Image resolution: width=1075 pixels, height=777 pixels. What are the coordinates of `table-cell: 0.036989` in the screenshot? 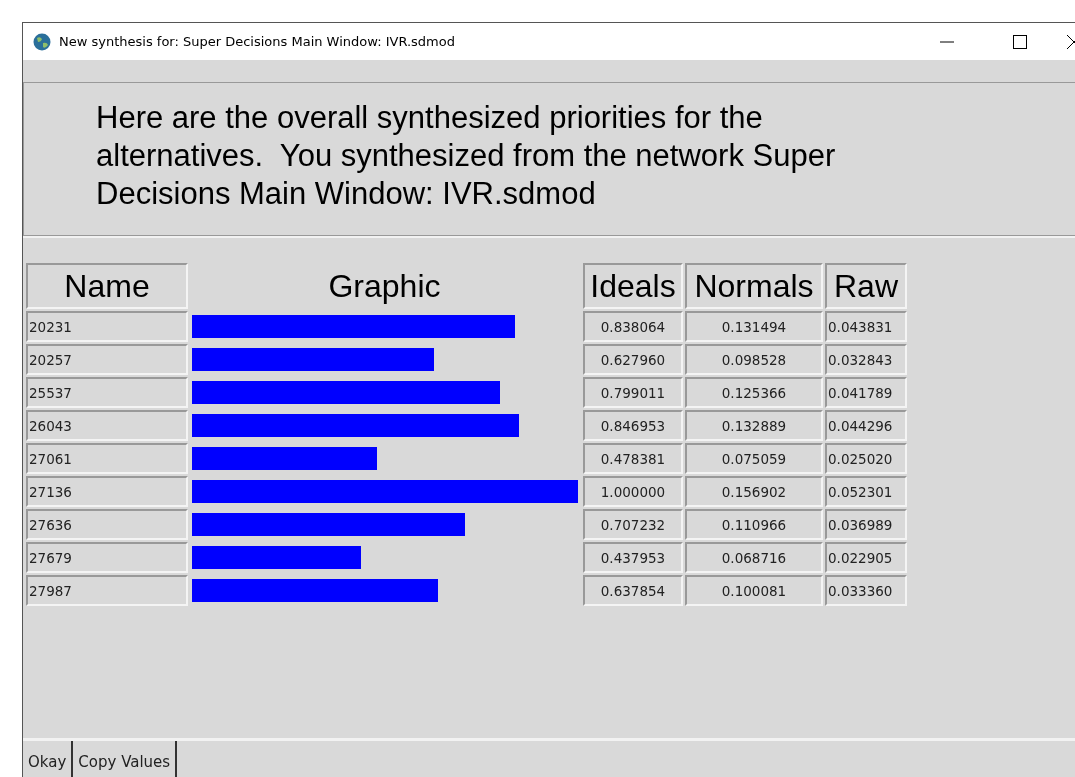 It's located at (866, 524).